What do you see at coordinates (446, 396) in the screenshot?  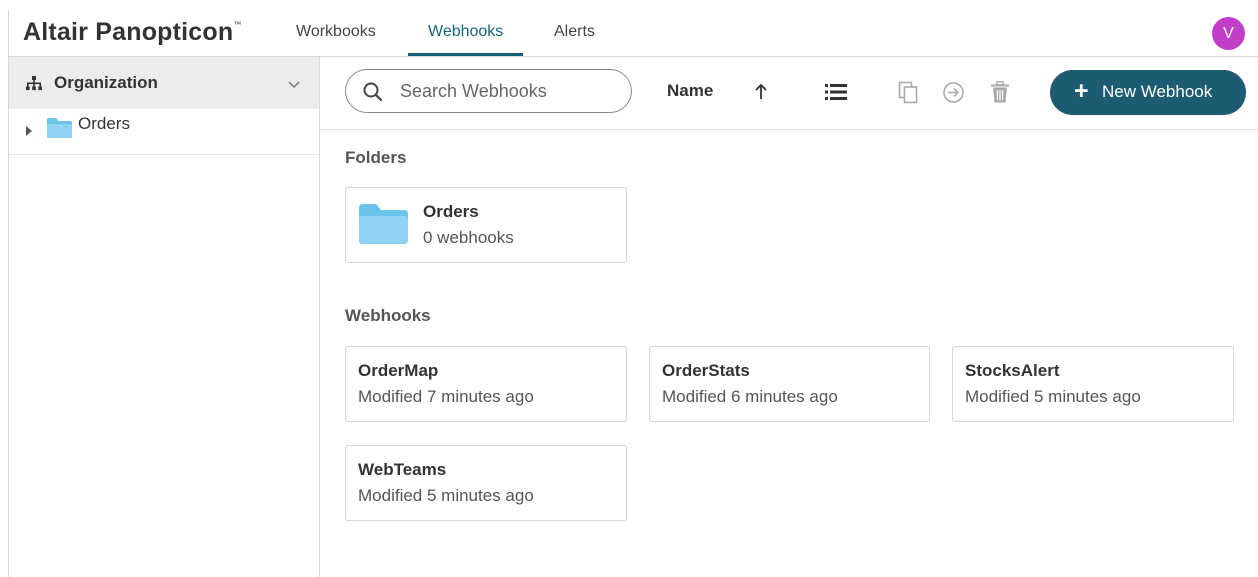 I see `webhook-card-modified: Modified 7 minutes ago` at bounding box center [446, 396].